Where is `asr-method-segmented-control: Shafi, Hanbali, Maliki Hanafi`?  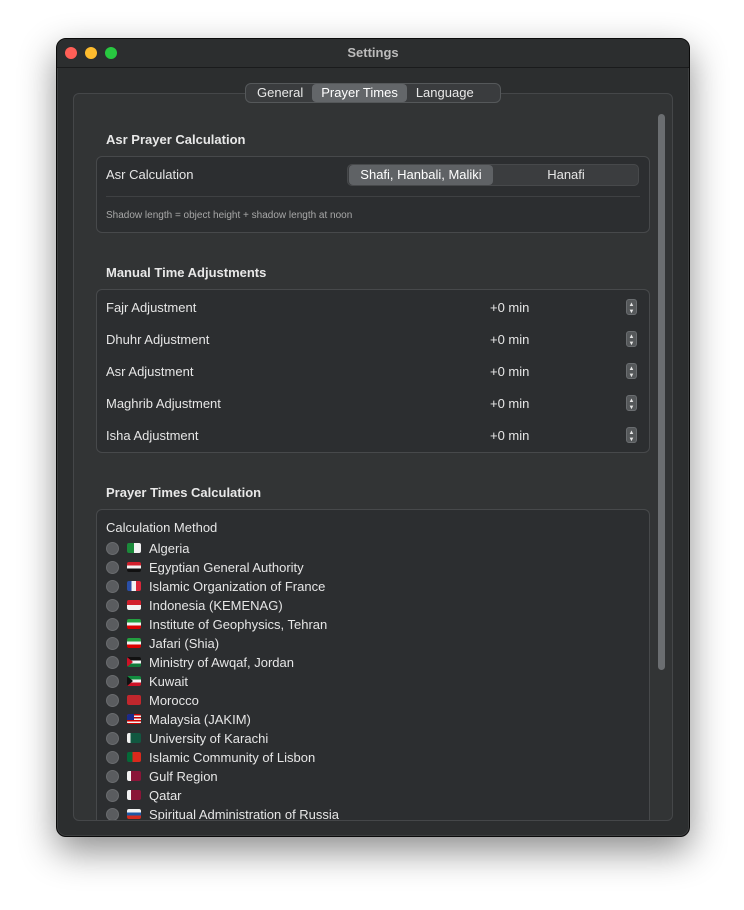
asr-method-segmented-control: Shafi, Hanbali, Maliki Hanafi is located at coordinates (493, 175).